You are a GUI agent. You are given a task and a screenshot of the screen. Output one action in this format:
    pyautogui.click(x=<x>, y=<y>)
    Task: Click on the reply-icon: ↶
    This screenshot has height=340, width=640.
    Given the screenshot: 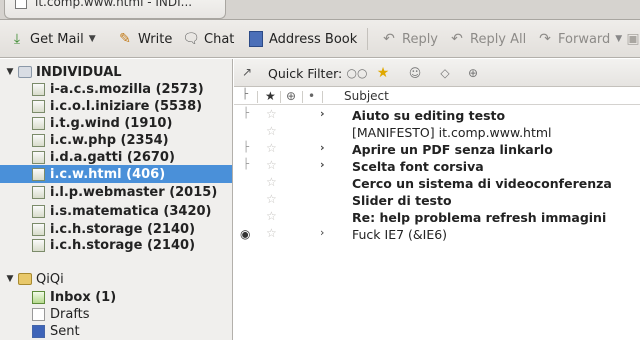 What is the action you would take?
    pyautogui.click(x=389, y=39)
    